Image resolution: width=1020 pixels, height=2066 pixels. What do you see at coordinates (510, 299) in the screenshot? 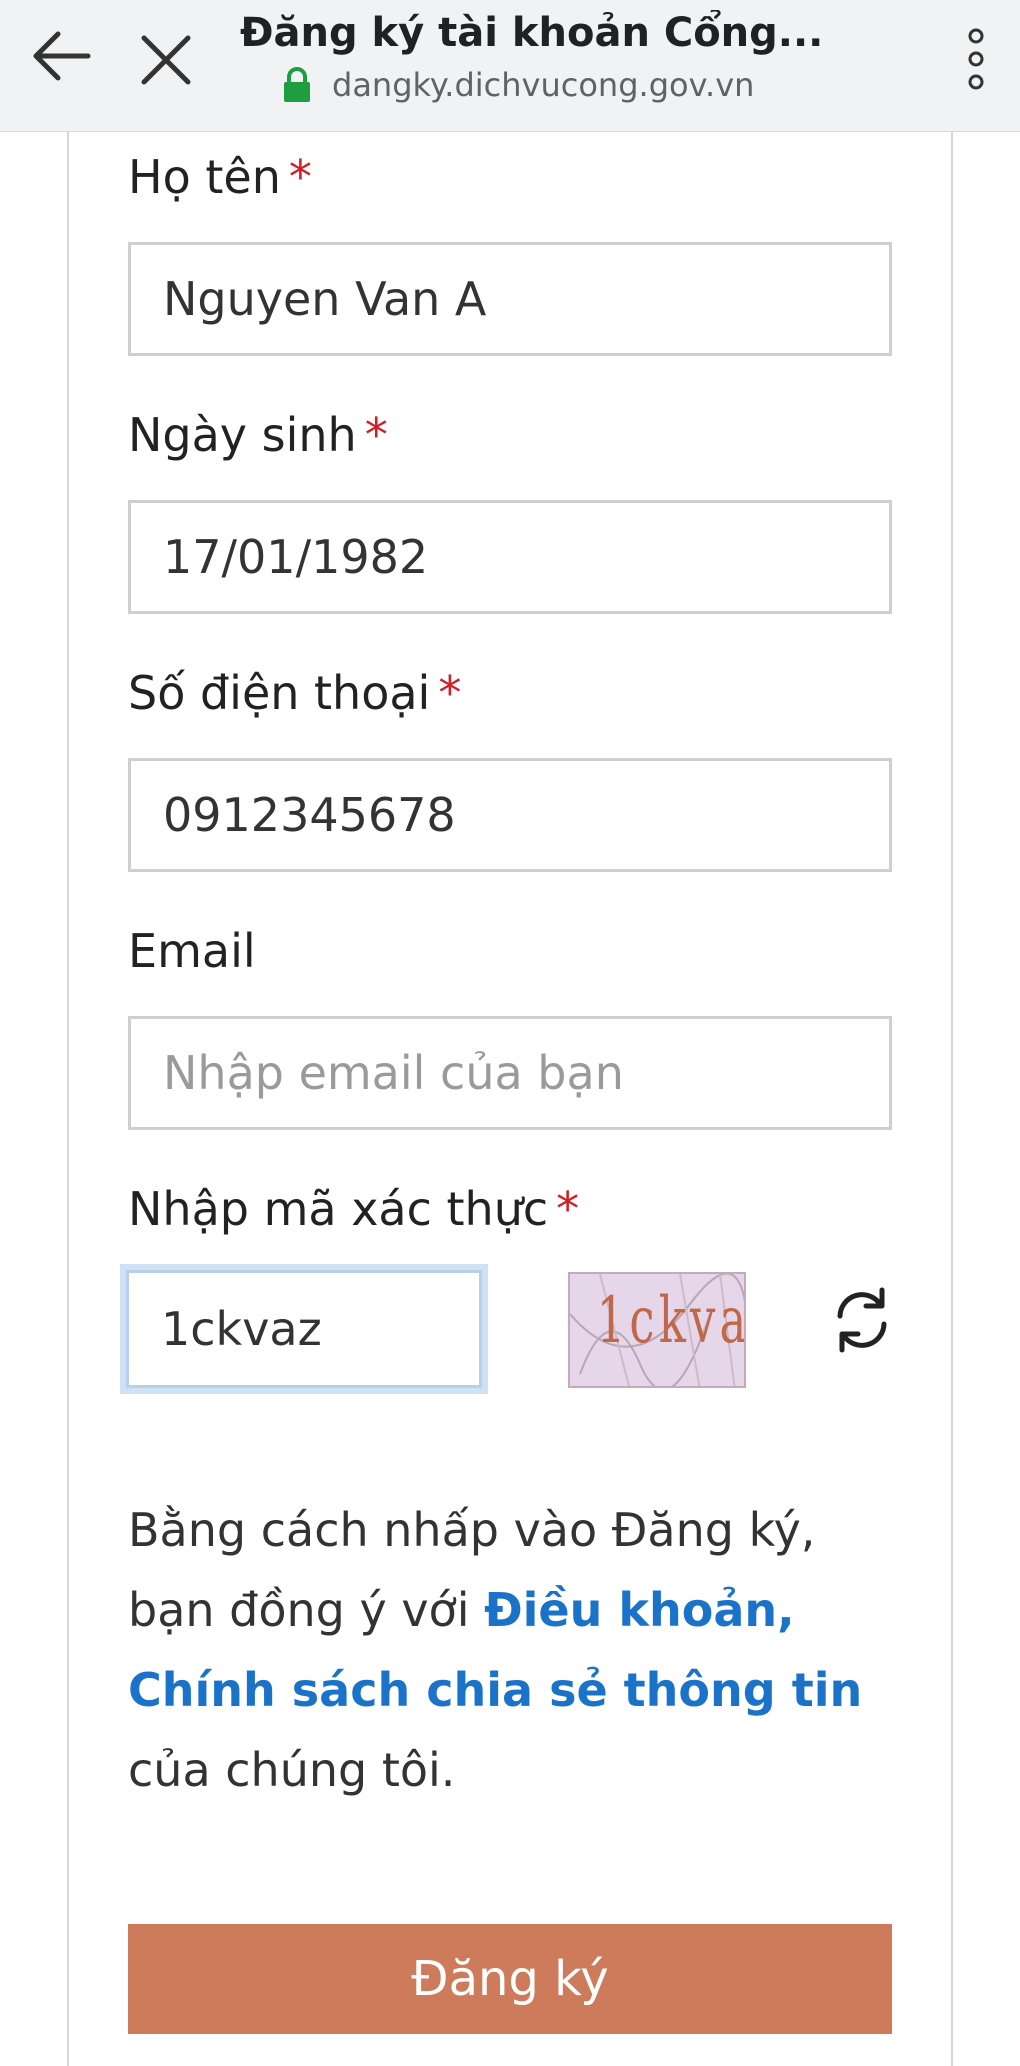
I see `fullname-input: Nguyen Van A` at bounding box center [510, 299].